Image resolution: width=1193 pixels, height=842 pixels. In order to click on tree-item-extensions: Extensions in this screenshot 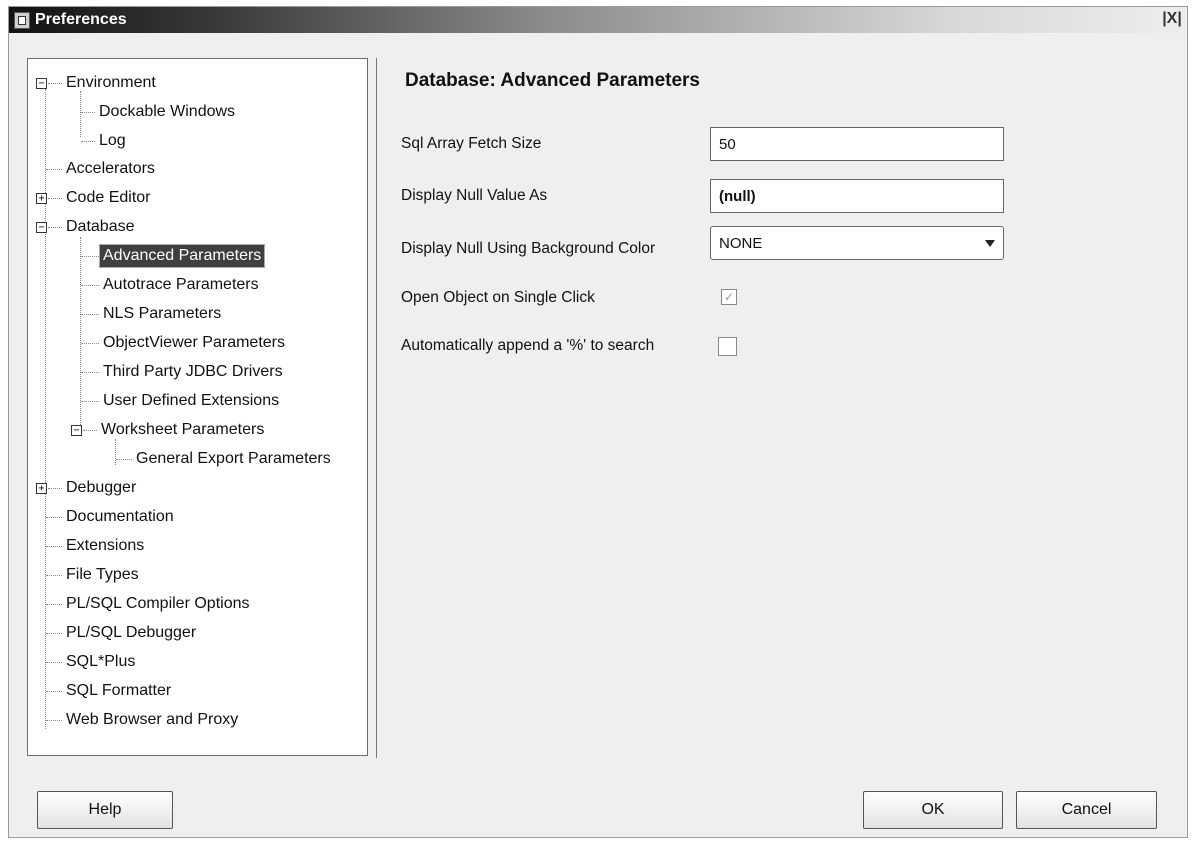, I will do `click(87, 546)`.